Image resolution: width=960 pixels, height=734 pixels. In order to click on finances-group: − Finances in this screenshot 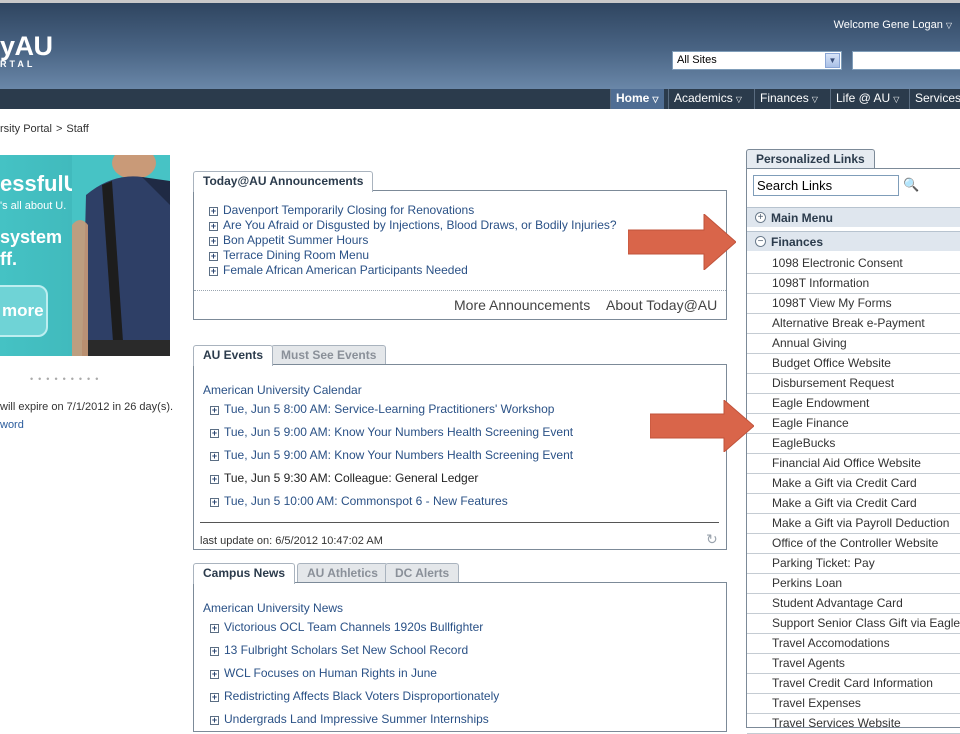, I will do `click(853, 241)`.